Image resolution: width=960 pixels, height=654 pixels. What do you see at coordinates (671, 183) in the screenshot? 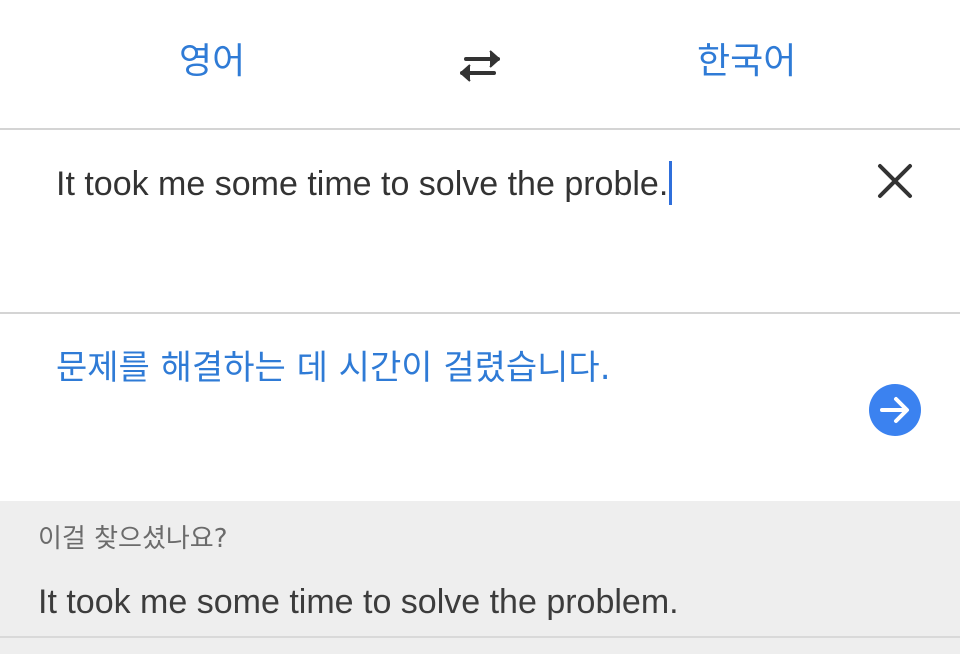
I see `text-caret` at bounding box center [671, 183].